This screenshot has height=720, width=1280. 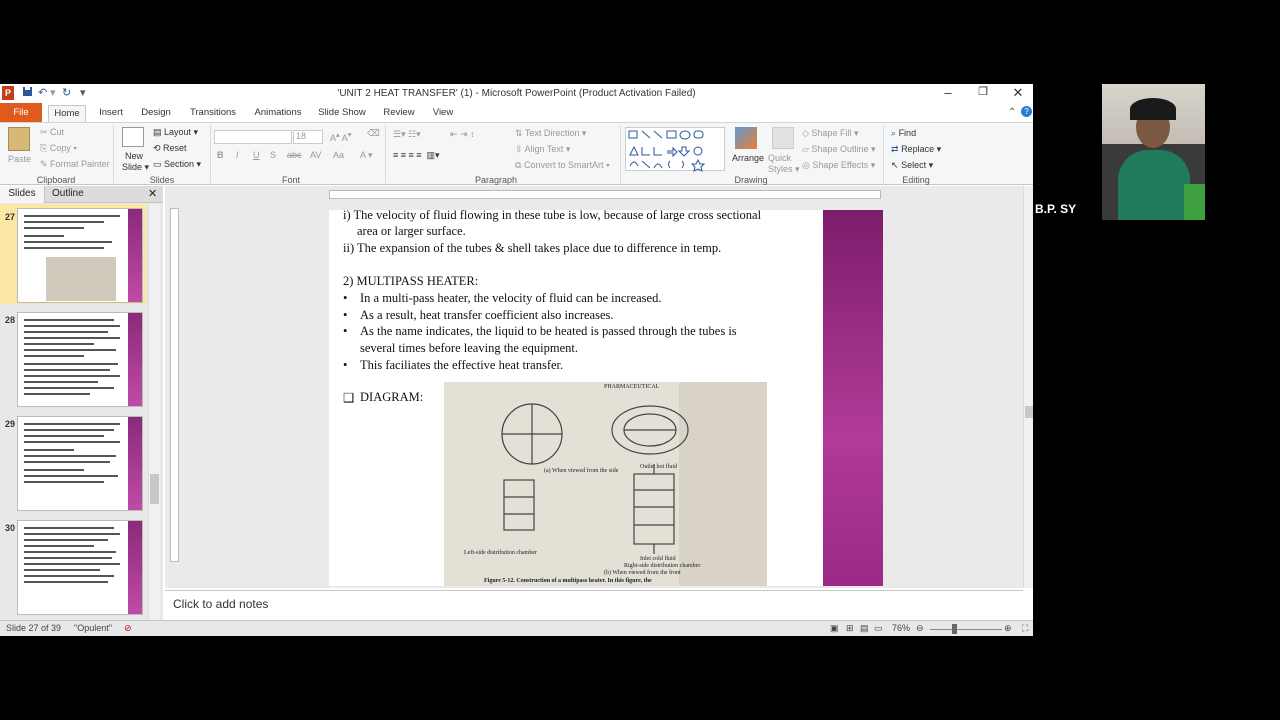 I want to click on slide-text-line: area or larger surface., so click(x=411, y=231).